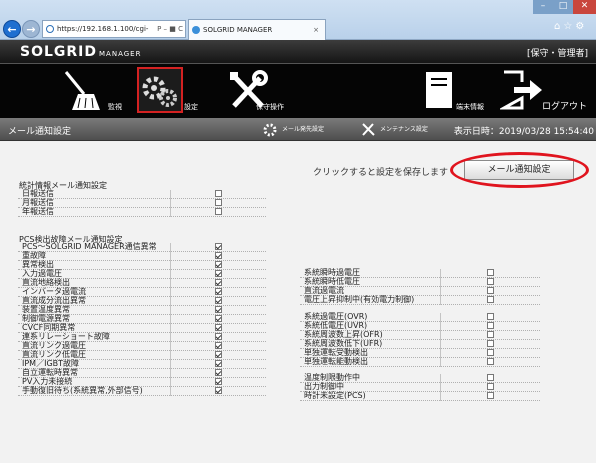 This screenshot has height=463, width=596. Describe the element at coordinates (563, 7) in the screenshot. I see `maximize-icon: □` at that location.